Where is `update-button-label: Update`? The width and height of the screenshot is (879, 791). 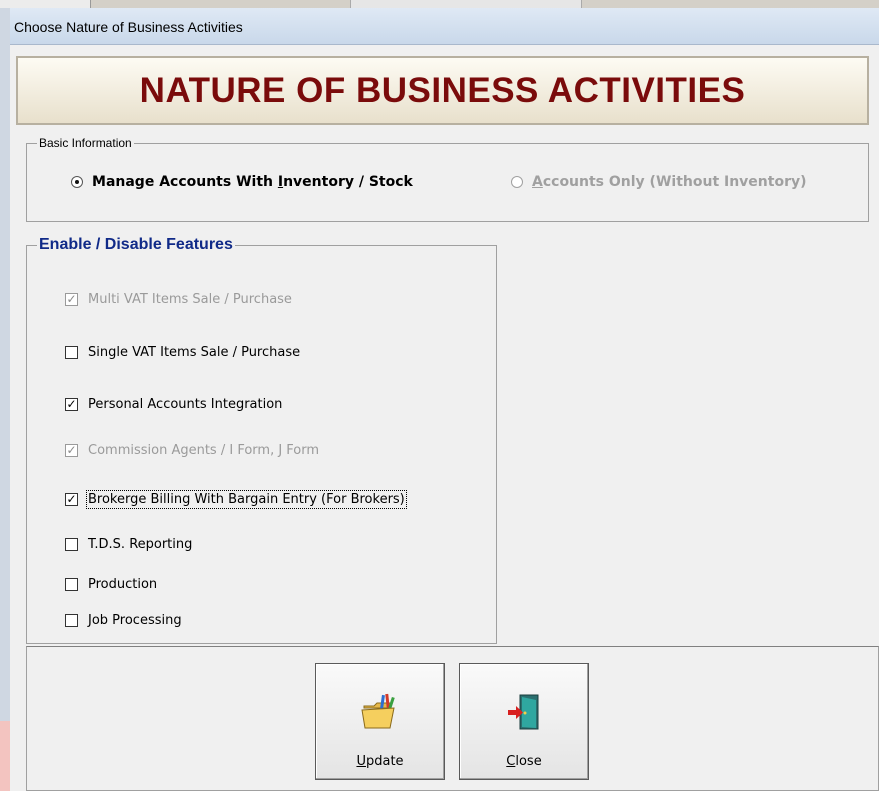 update-button-label: Update is located at coordinates (380, 761).